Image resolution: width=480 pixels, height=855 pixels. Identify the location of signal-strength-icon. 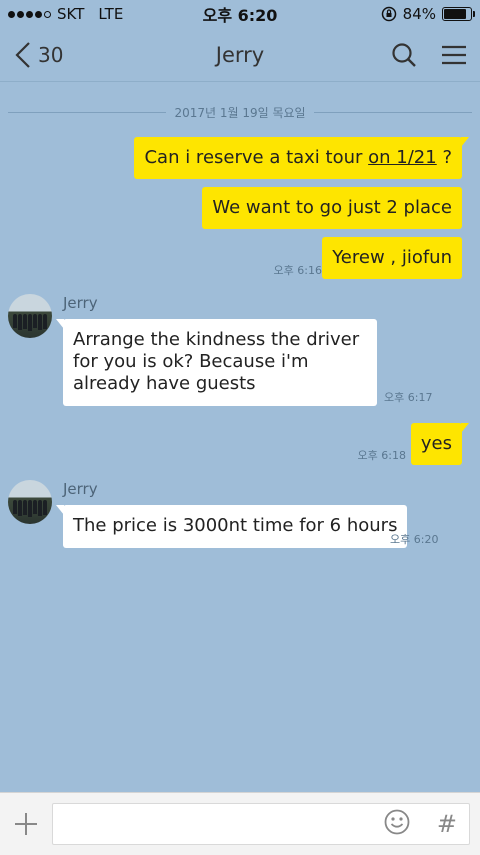
(29, 14).